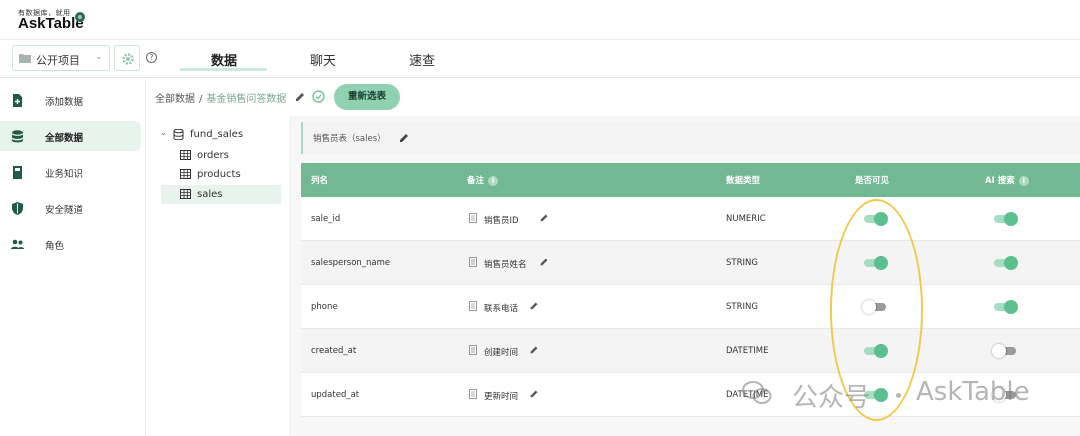 The height and width of the screenshot is (436, 1080). Describe the element at coordinates (324, 307) in the screenshot. I see `cell-column-name: phone` at that location.